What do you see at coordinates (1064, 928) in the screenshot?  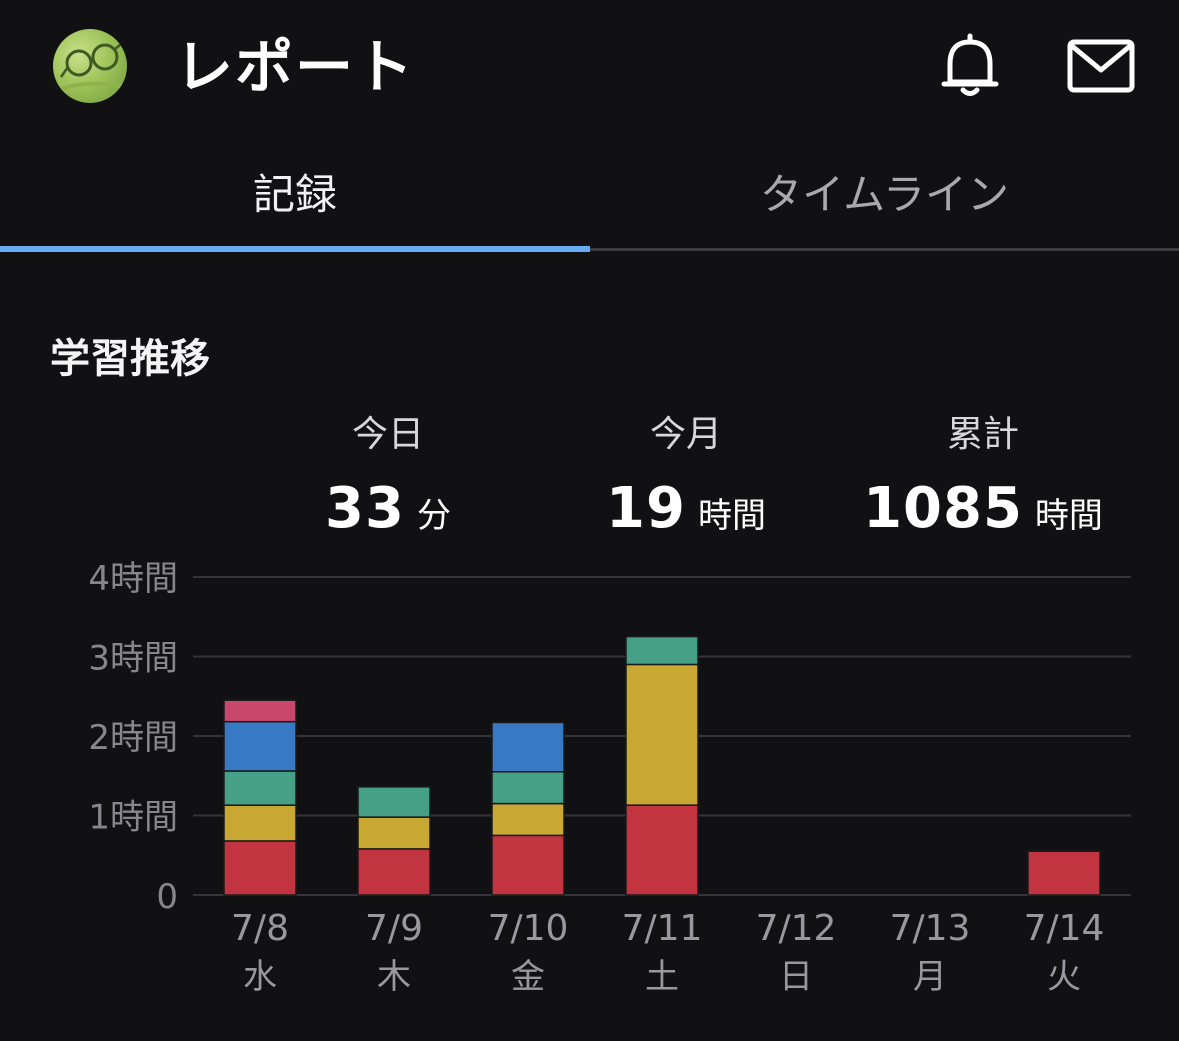 I see `x-tick-label: 7/14` at bounding box center [1064, 928].